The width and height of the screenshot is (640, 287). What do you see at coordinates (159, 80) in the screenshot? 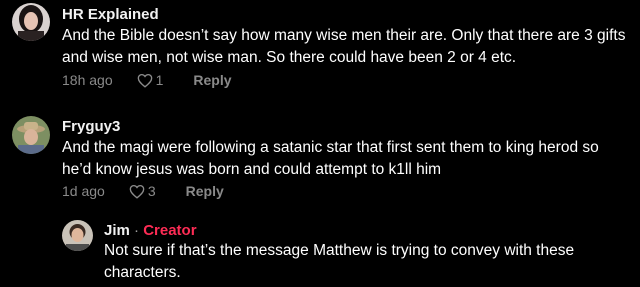
I see `like-count: 1` at bounding box center [159, 80].